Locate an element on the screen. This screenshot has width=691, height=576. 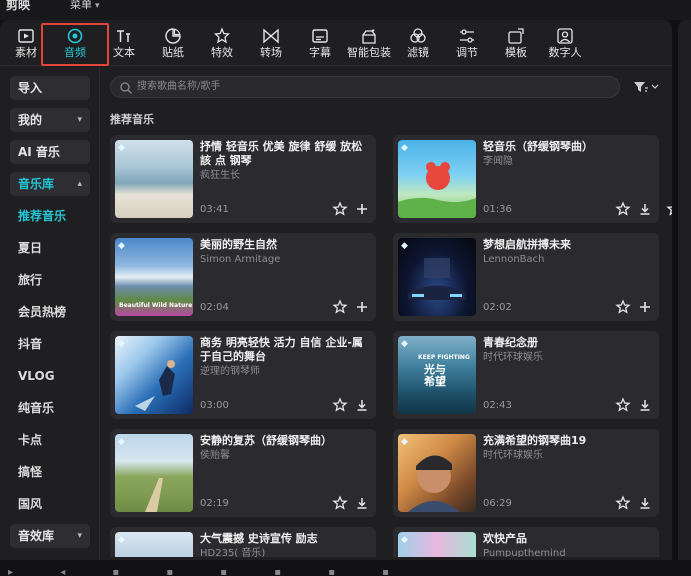
search-icon is located at coordinates (126, 87).